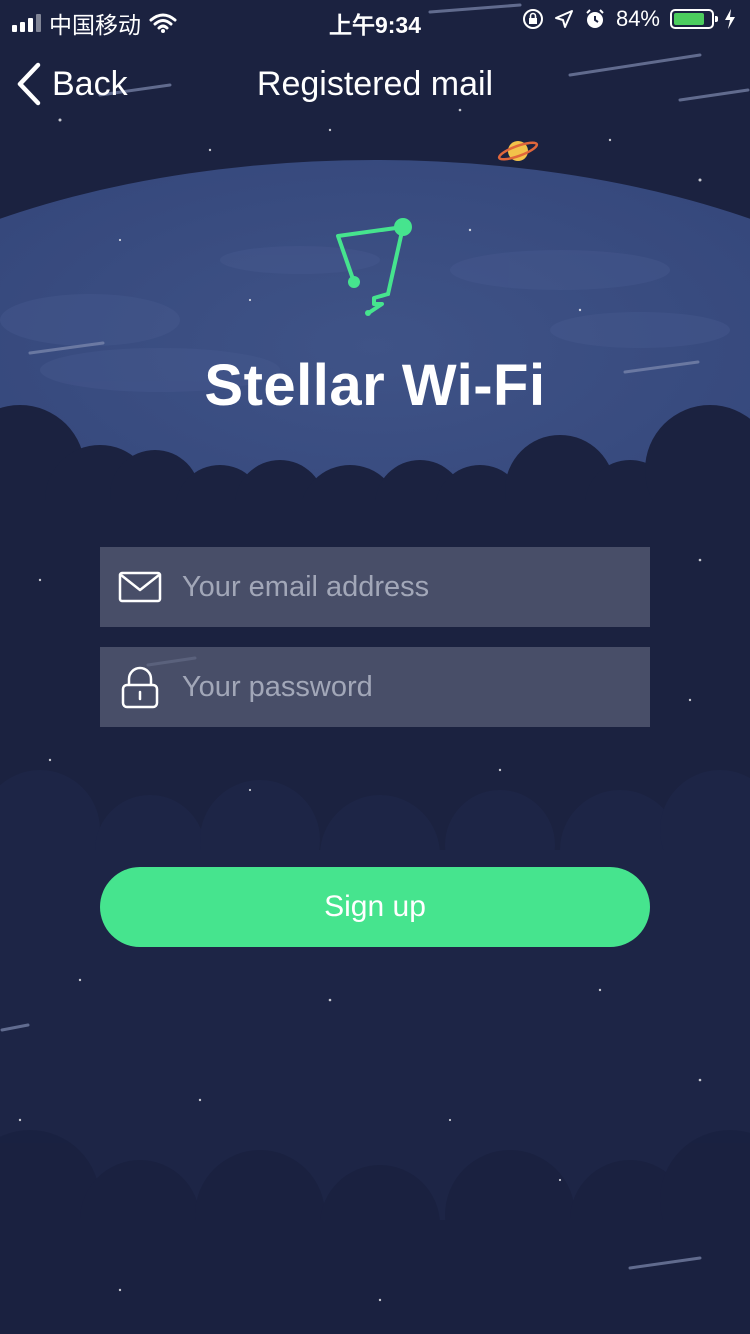  I want to click on status-right: 84%, so click(629, 19).